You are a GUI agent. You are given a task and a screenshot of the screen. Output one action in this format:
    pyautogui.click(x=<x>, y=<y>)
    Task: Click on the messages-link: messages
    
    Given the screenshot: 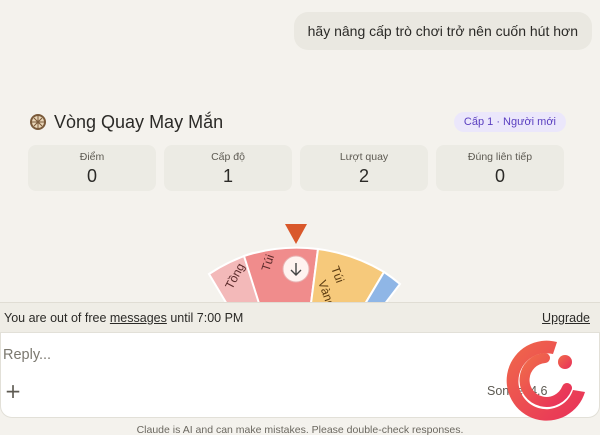 What is the action you would take?
    pyautogui.click(x=138, y=318)
    